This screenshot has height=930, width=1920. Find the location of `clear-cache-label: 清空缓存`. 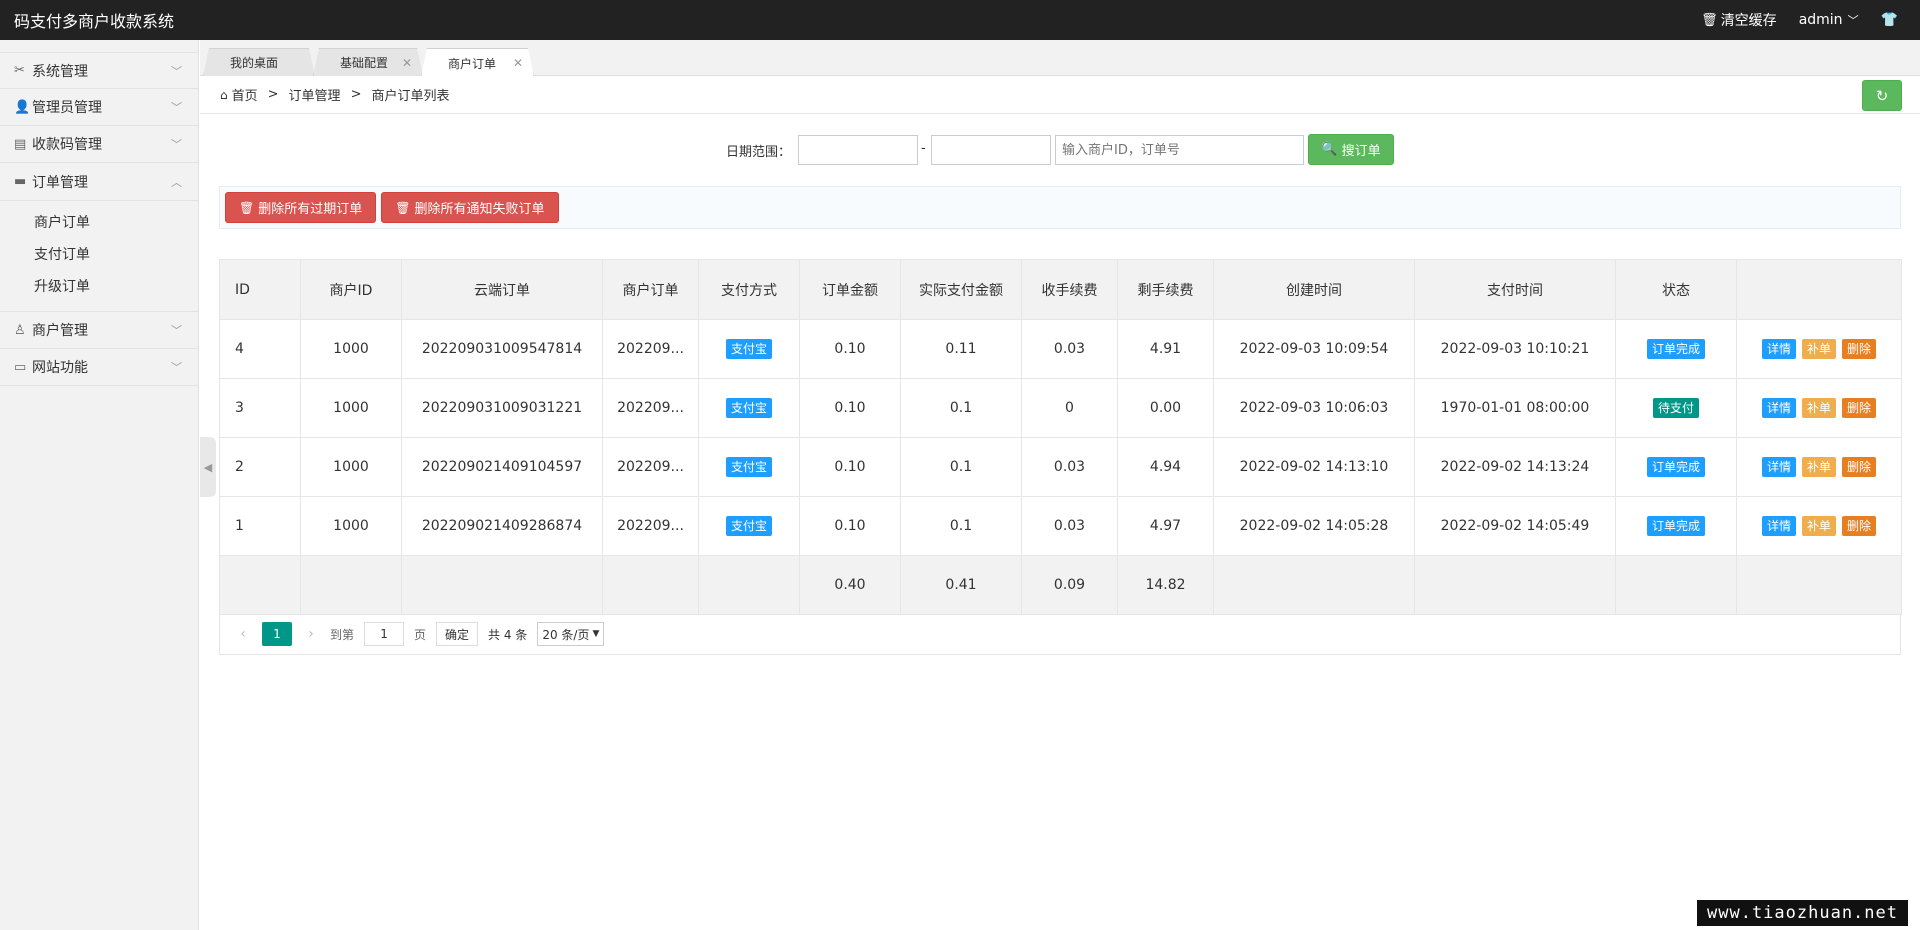

clear-cache-label: 清空缓存 is located at coordinates (1748, 21).